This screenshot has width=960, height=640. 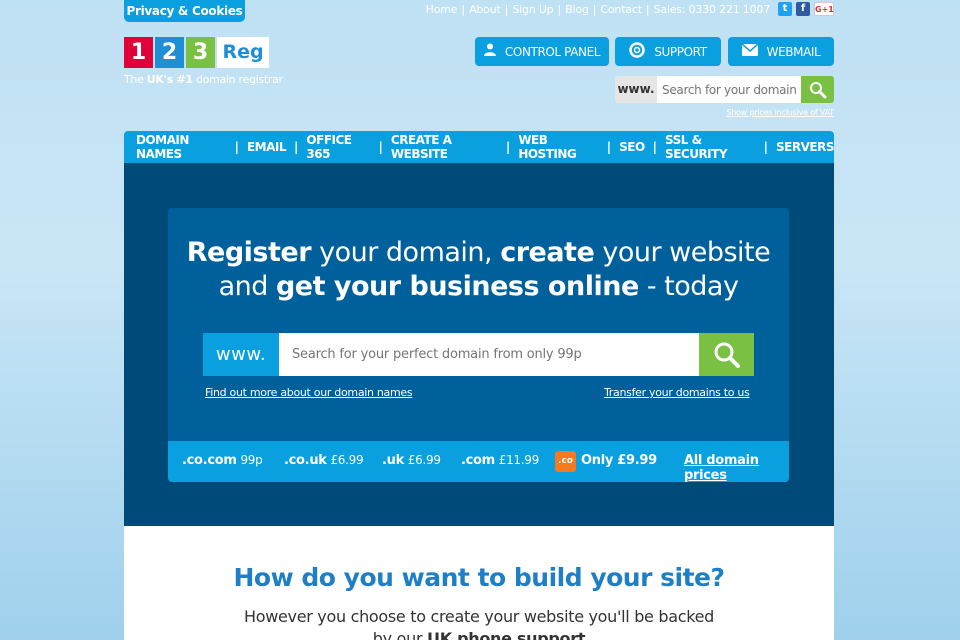 I want to click on webmail-button: WEBMAIL, so click(x=781, y=51).